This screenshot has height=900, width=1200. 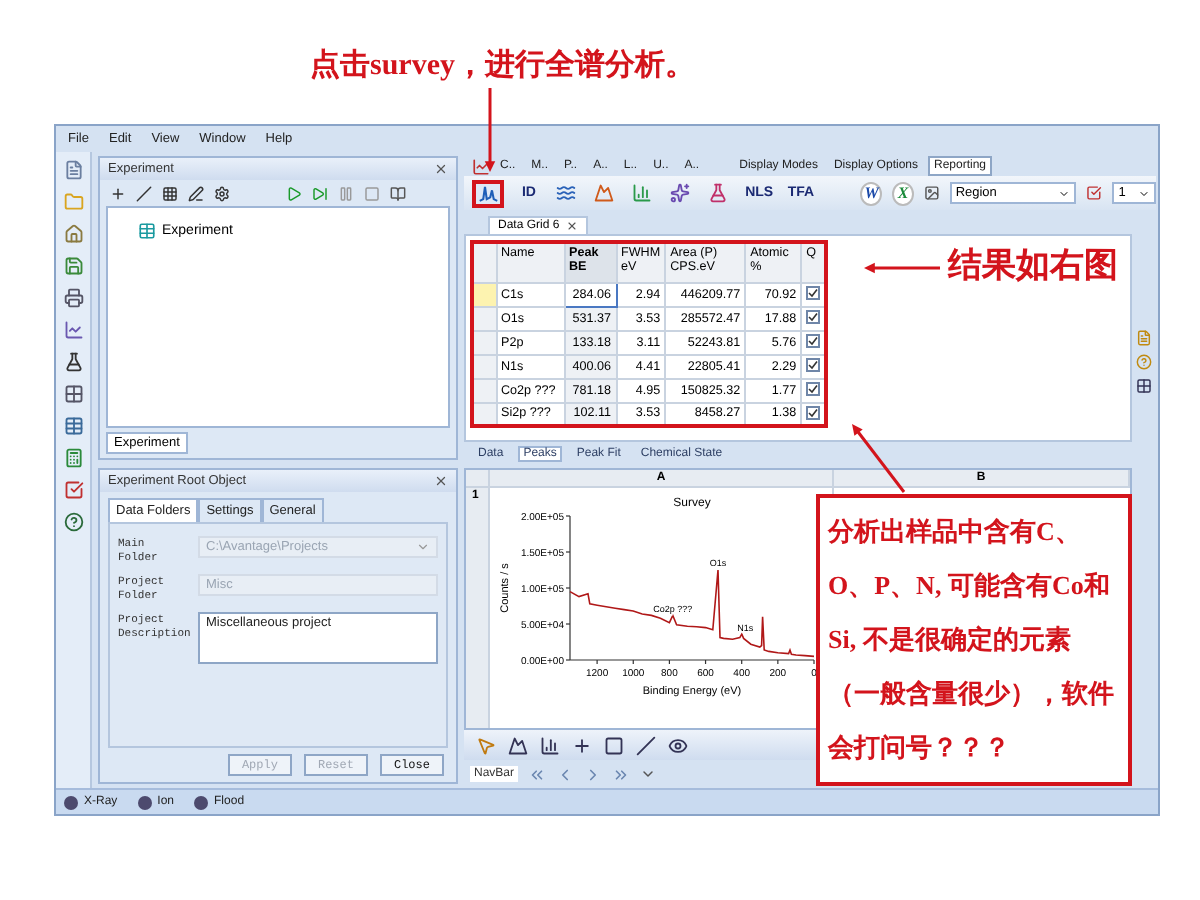 What do you see at coordinates (931, 193) in the screenshot?
I see `image-icon` at bounding box center [931, 193].